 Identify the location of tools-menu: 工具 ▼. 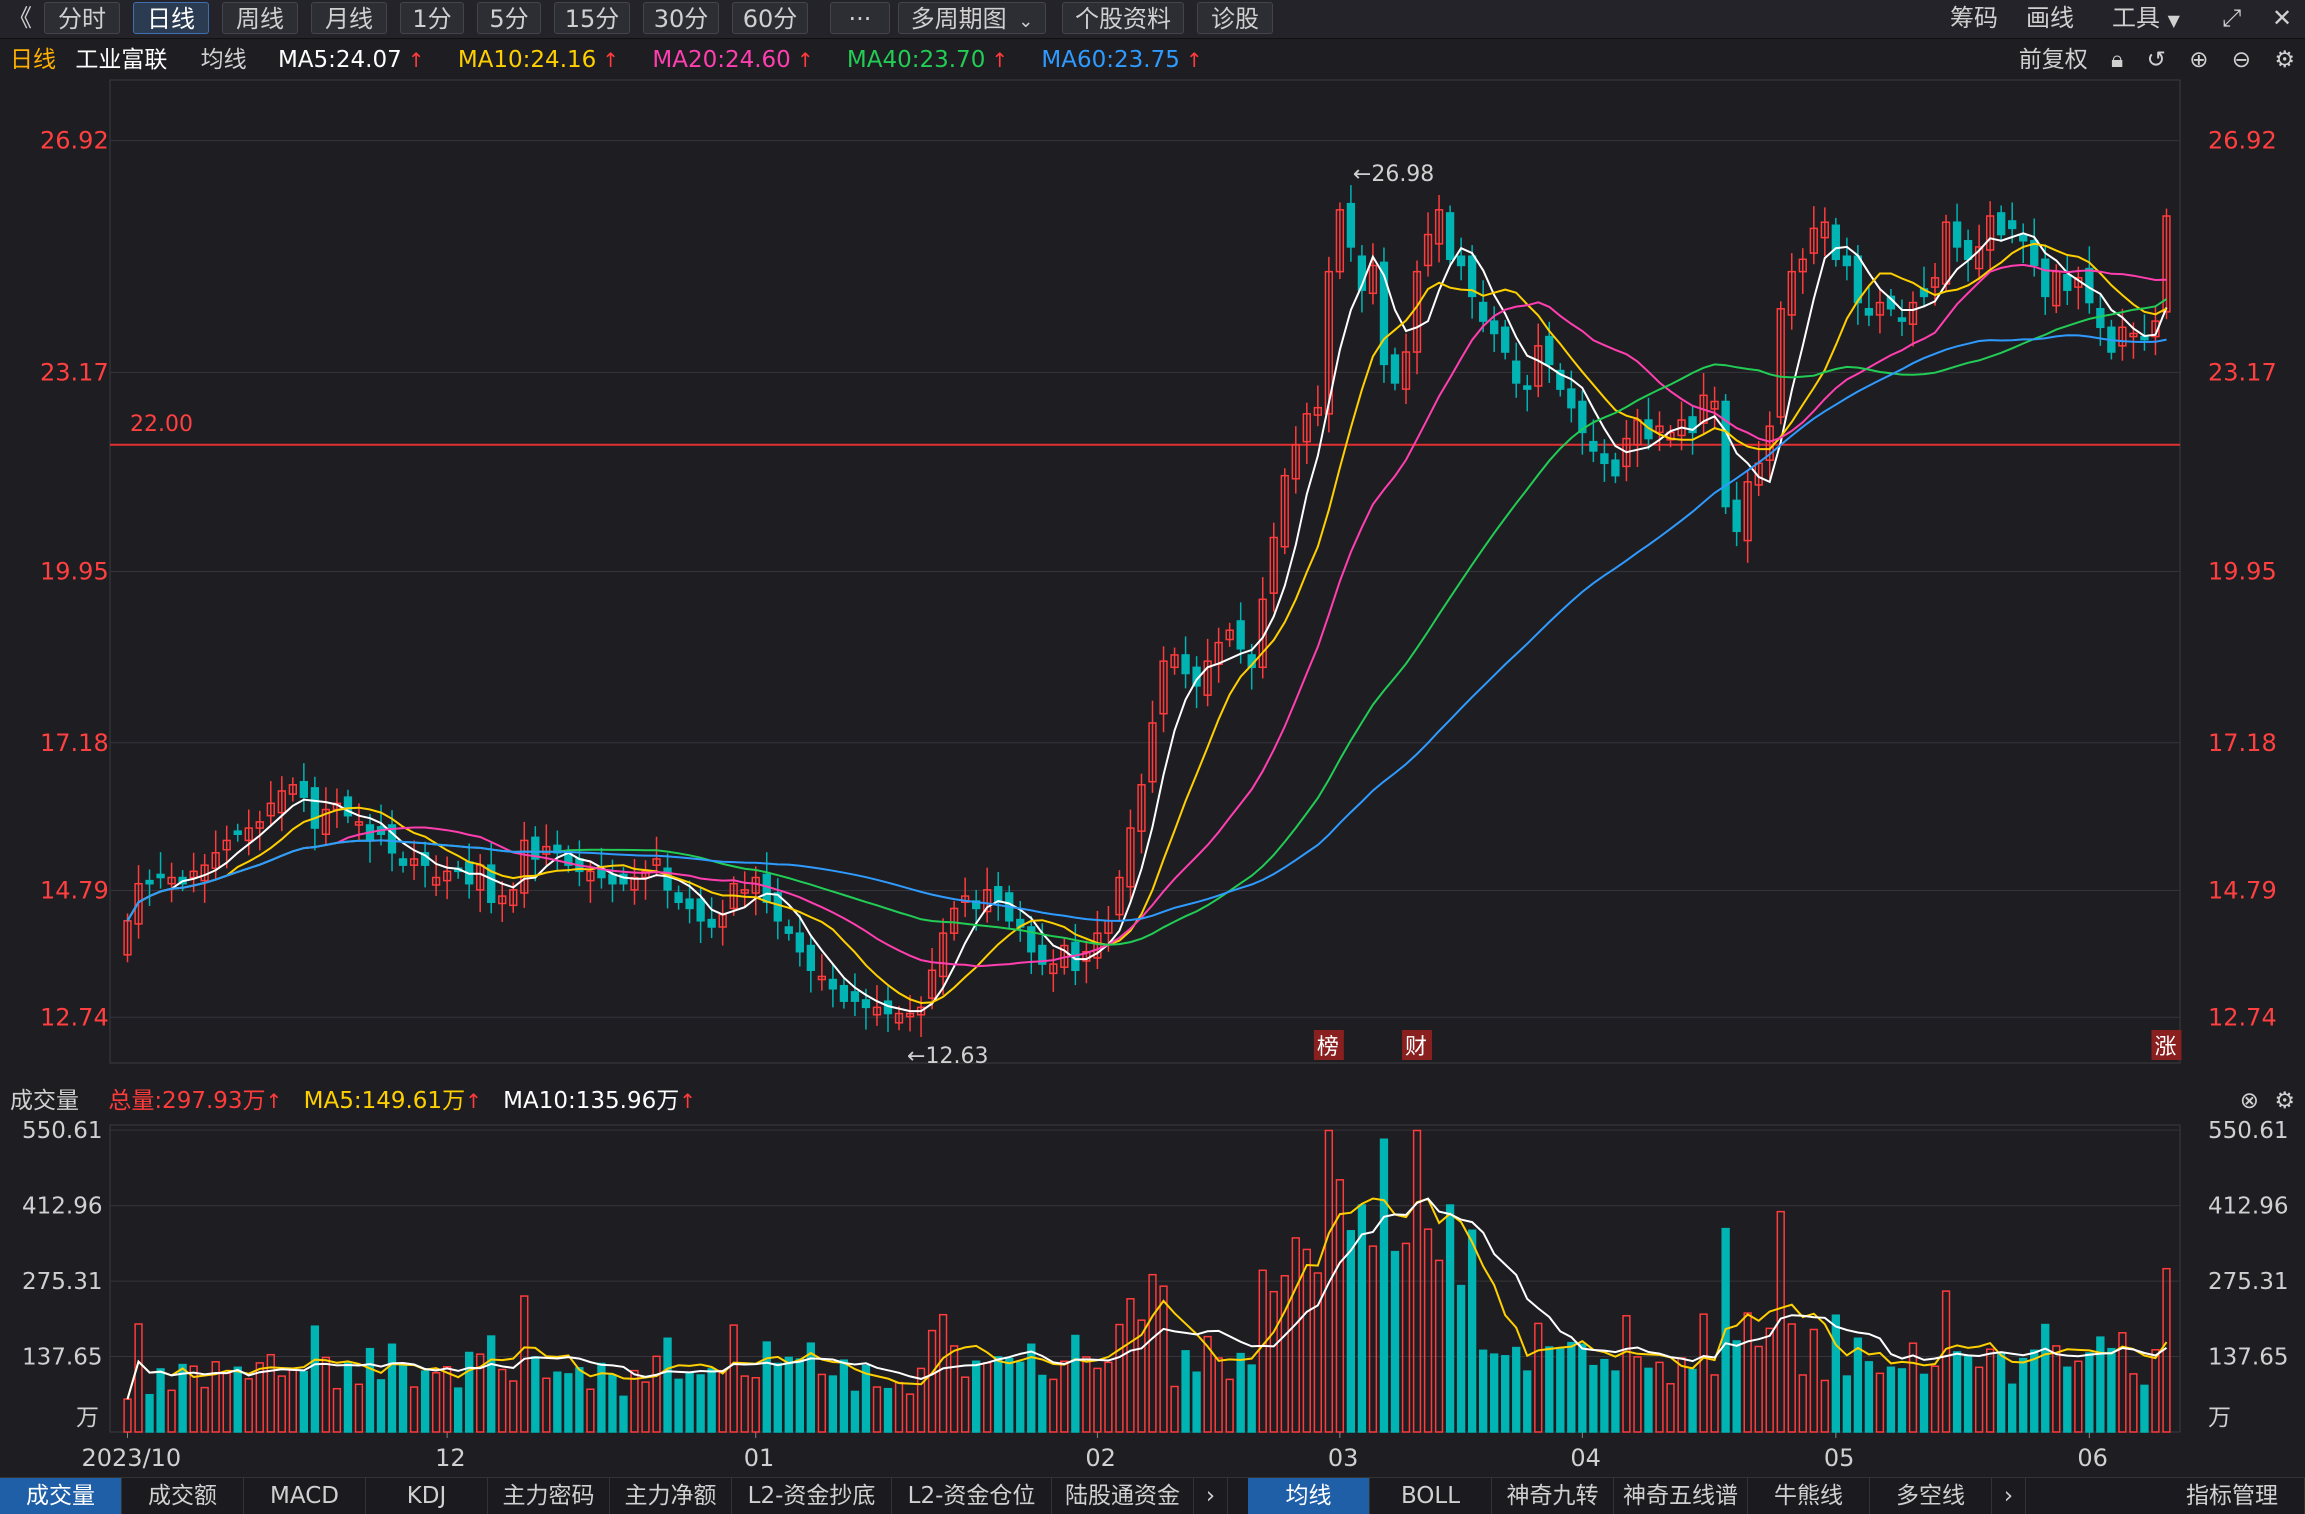
(2146, 18).